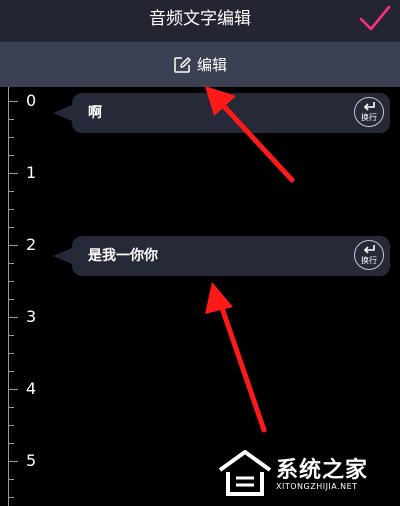  What do you see at coordinates (322, 470) in the screenshot?
I see `watermark-brand: 系统之家` at bounding box center [322, 470].